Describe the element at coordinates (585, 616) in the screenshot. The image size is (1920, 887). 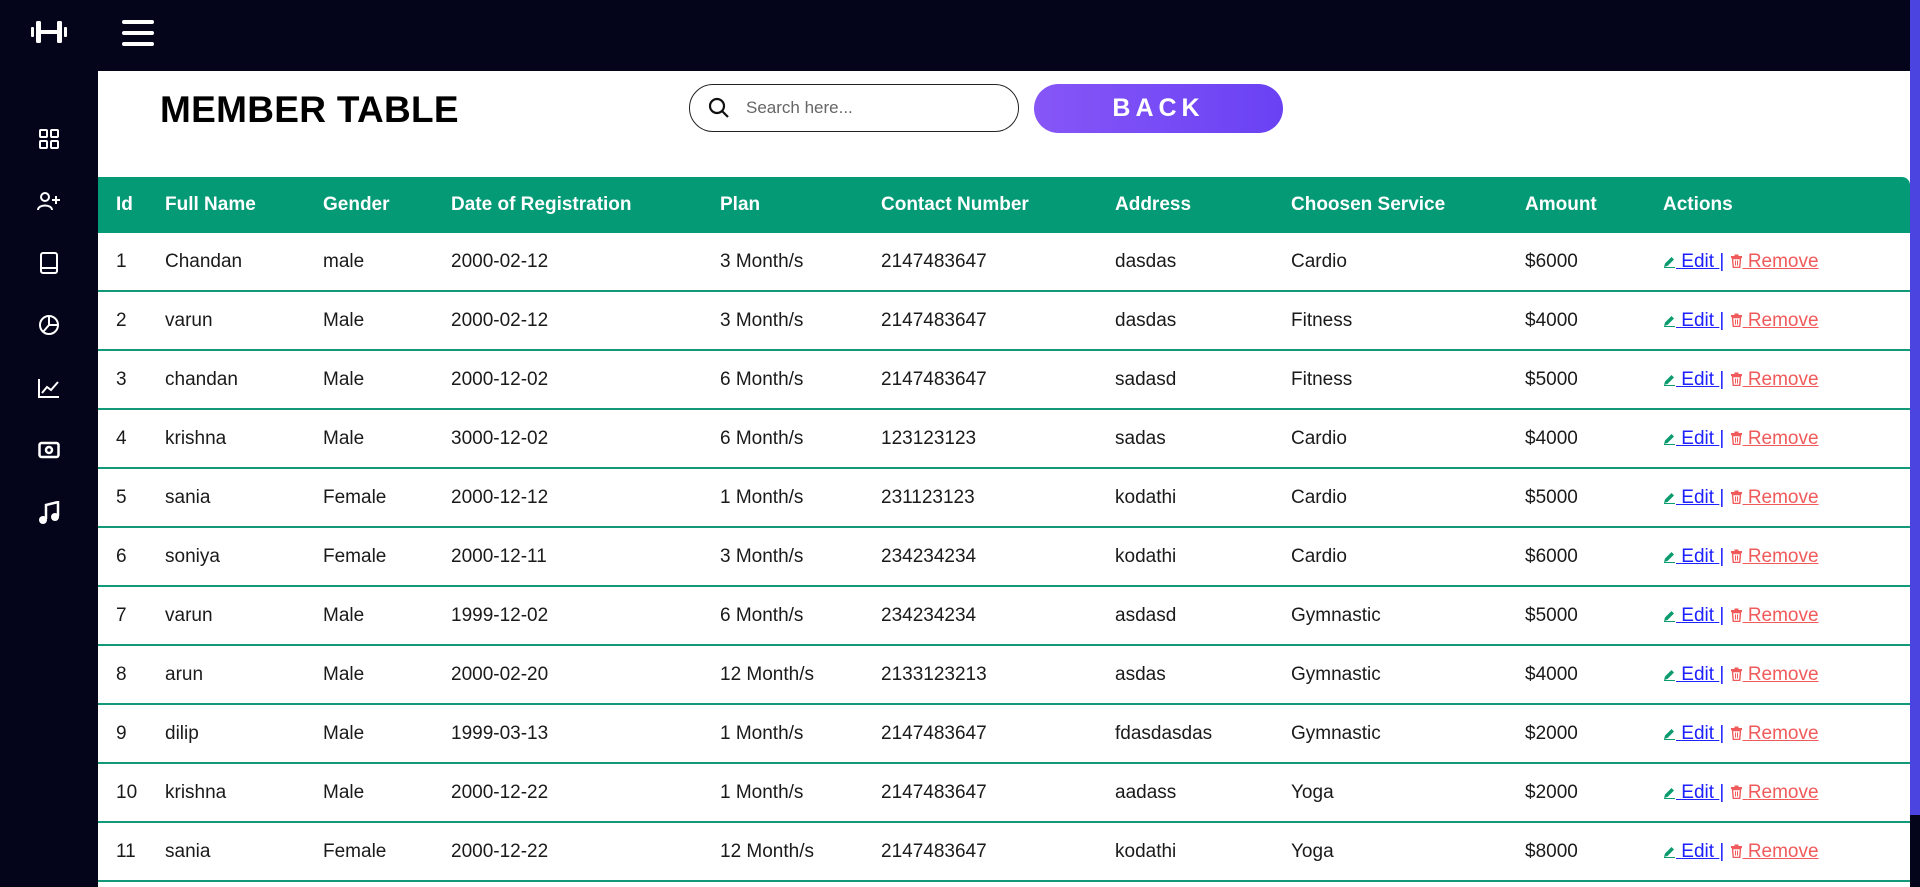
I see `cell-date-of-registration: 1999-12-02` at that location.